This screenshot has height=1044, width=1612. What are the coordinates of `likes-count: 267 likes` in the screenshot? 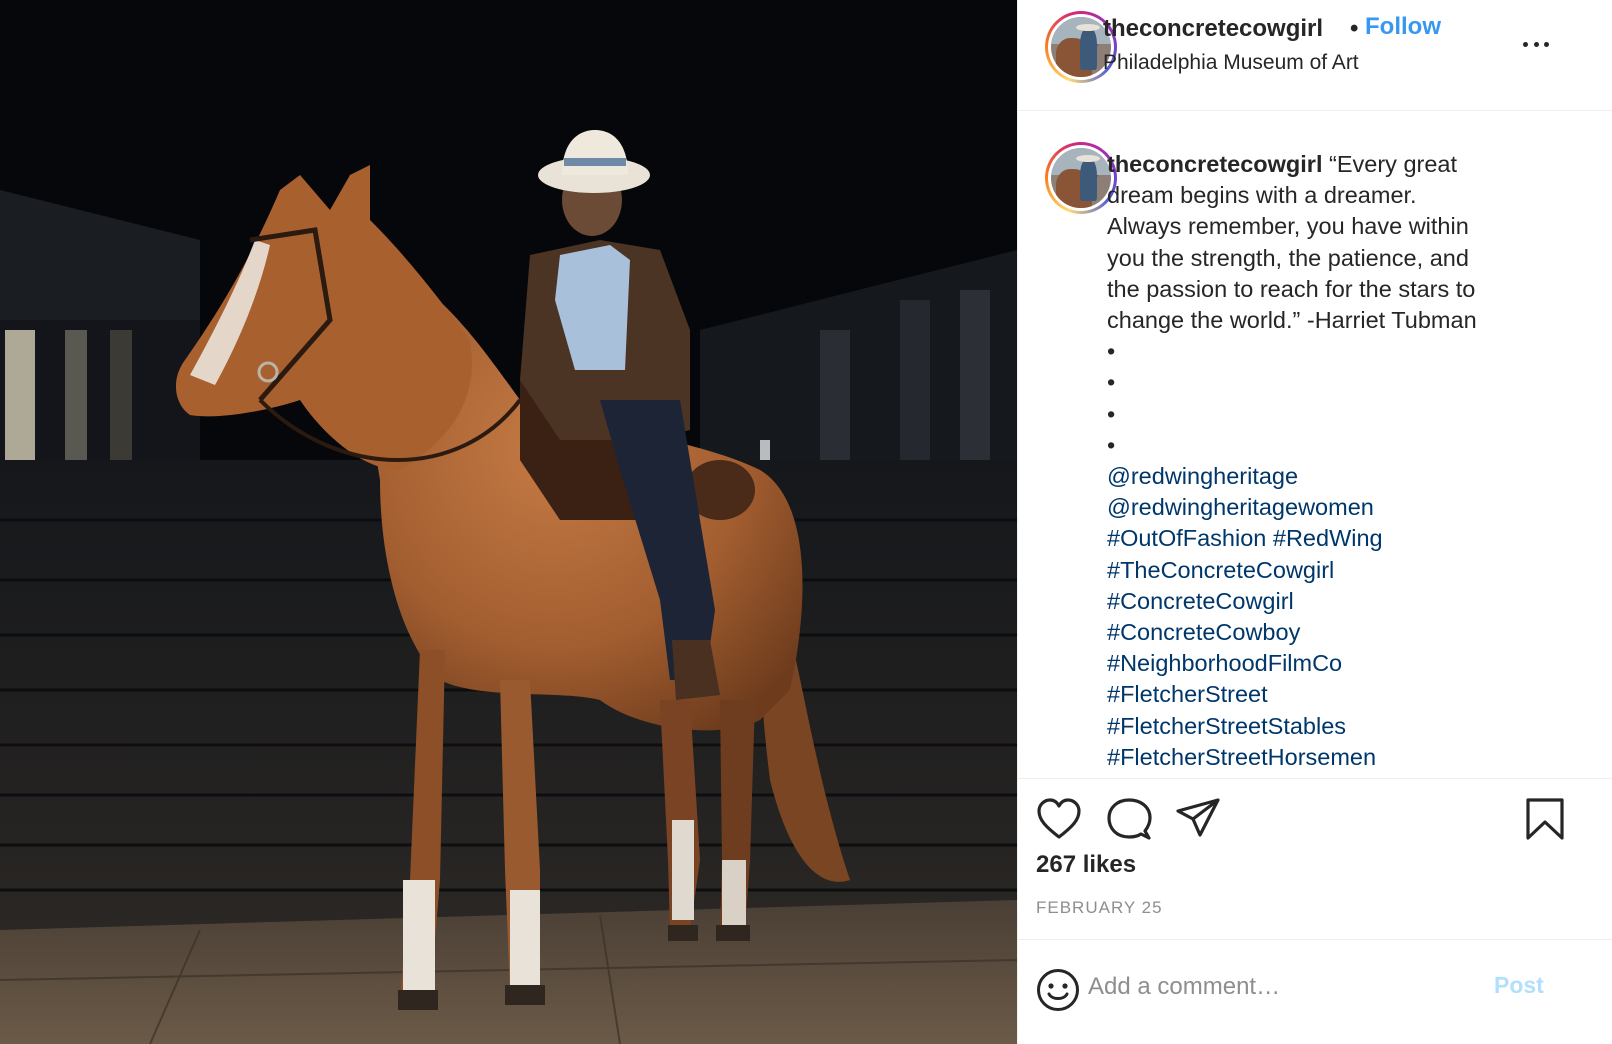 It's located at (1086, 865).